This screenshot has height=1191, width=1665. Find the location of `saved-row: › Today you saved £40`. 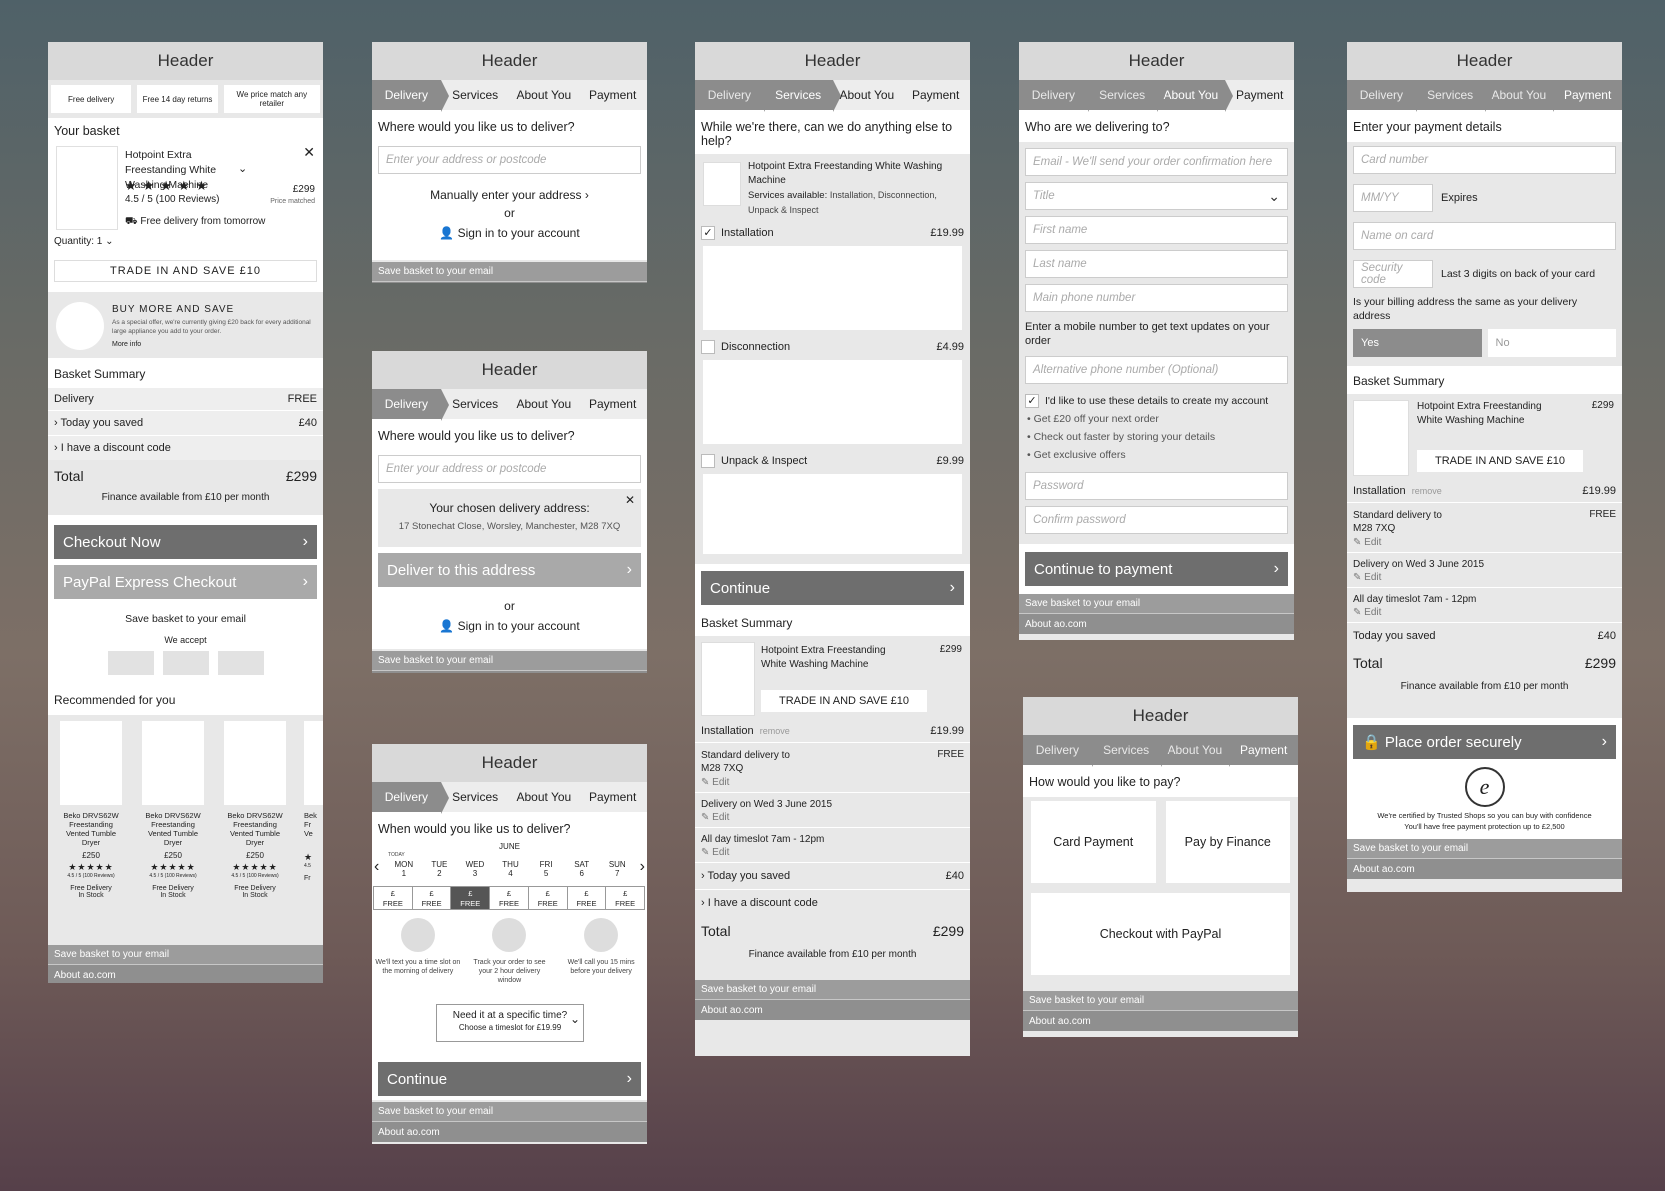

saved-row: › Today you saved £40 is located at coordinates (832, 876).